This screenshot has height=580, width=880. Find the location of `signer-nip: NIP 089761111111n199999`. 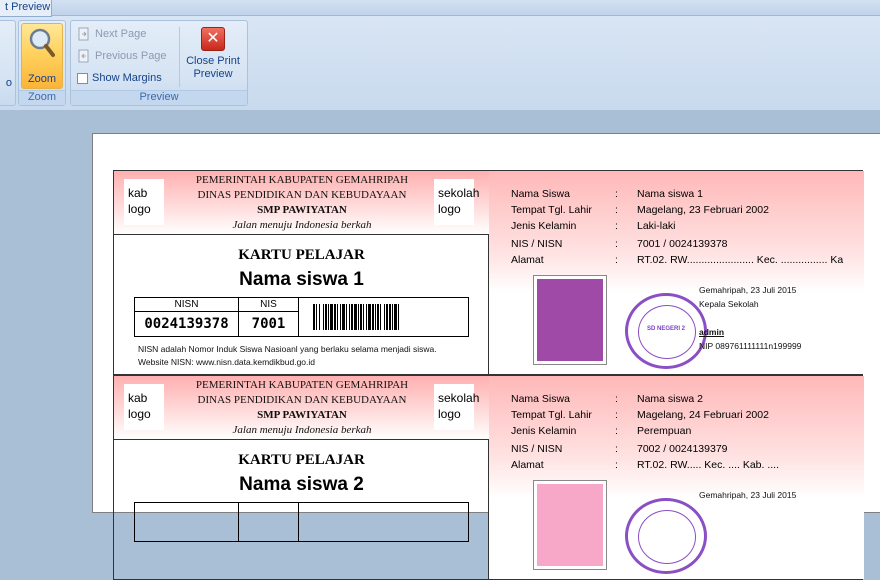

signer-nip: NIP 089761111111n199999 is located at coordinates (750, 346).